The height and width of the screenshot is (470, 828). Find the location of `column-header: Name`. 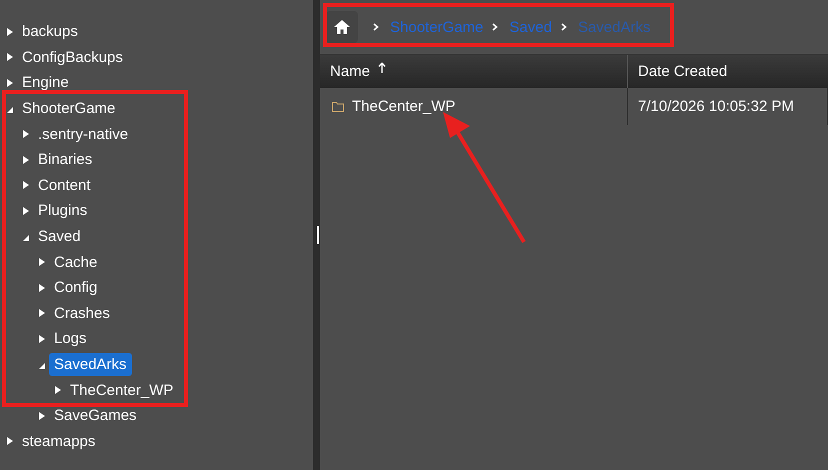

column-header: Name is located at coordinates (474, 71).